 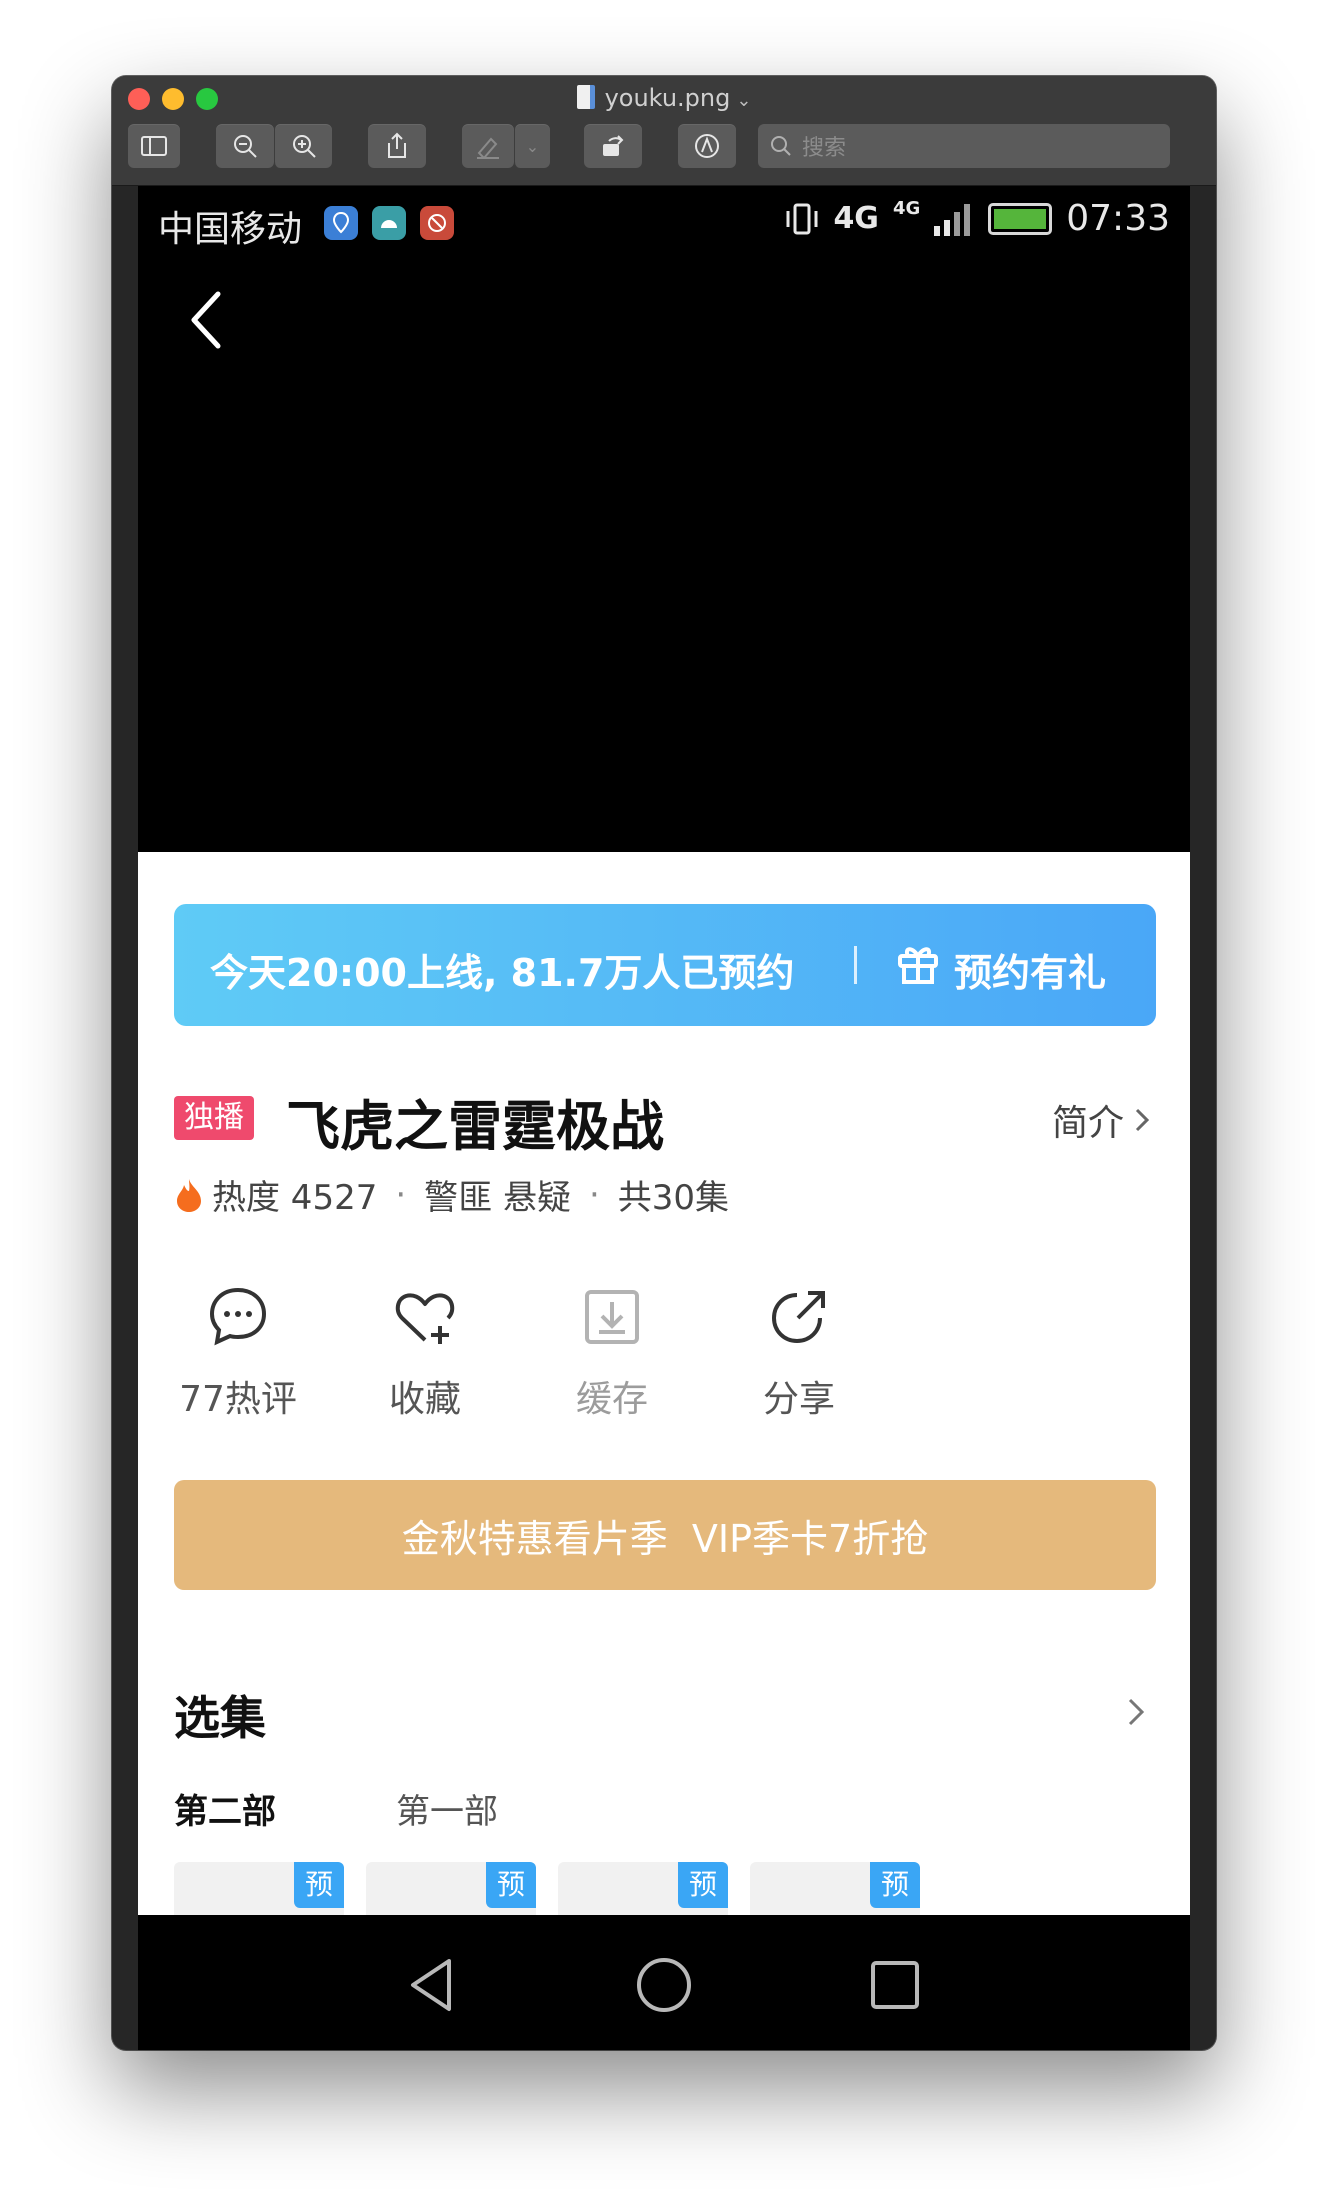 I want to click on zoom-out-icon, so click(x=245, y=146).